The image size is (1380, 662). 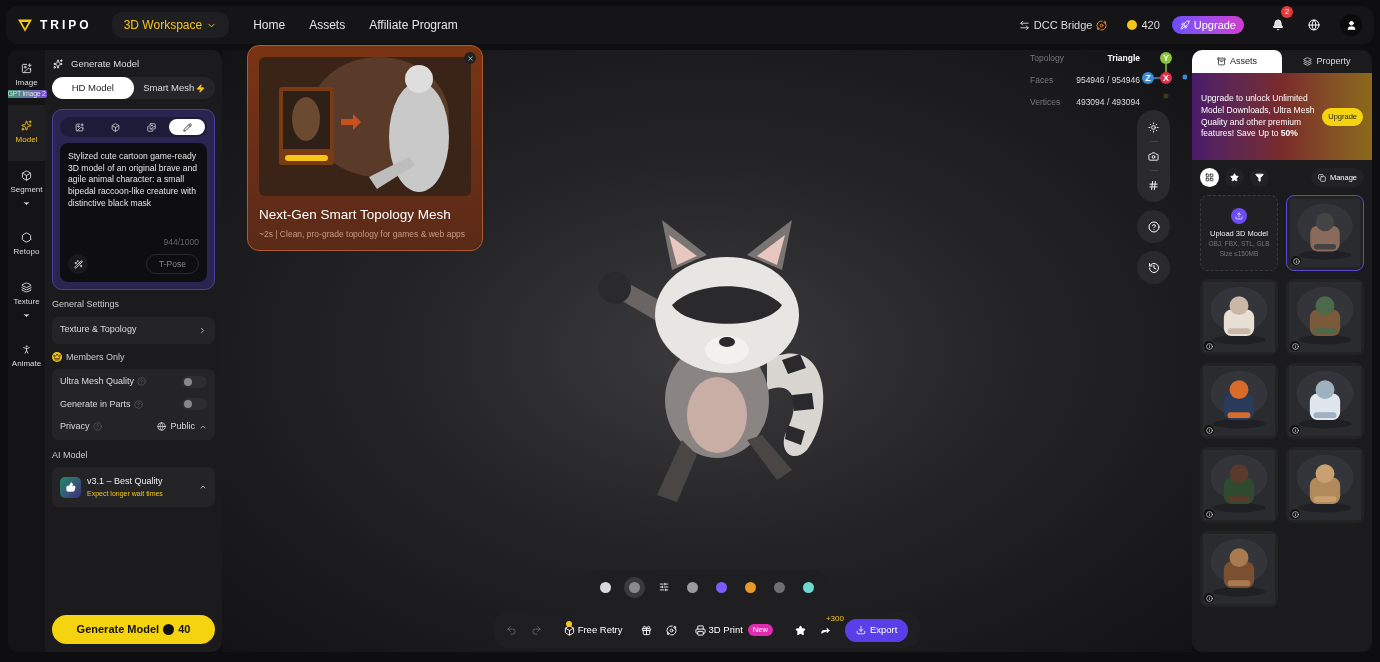 I want to click on filter-icon, so click(x=1259, y=177).